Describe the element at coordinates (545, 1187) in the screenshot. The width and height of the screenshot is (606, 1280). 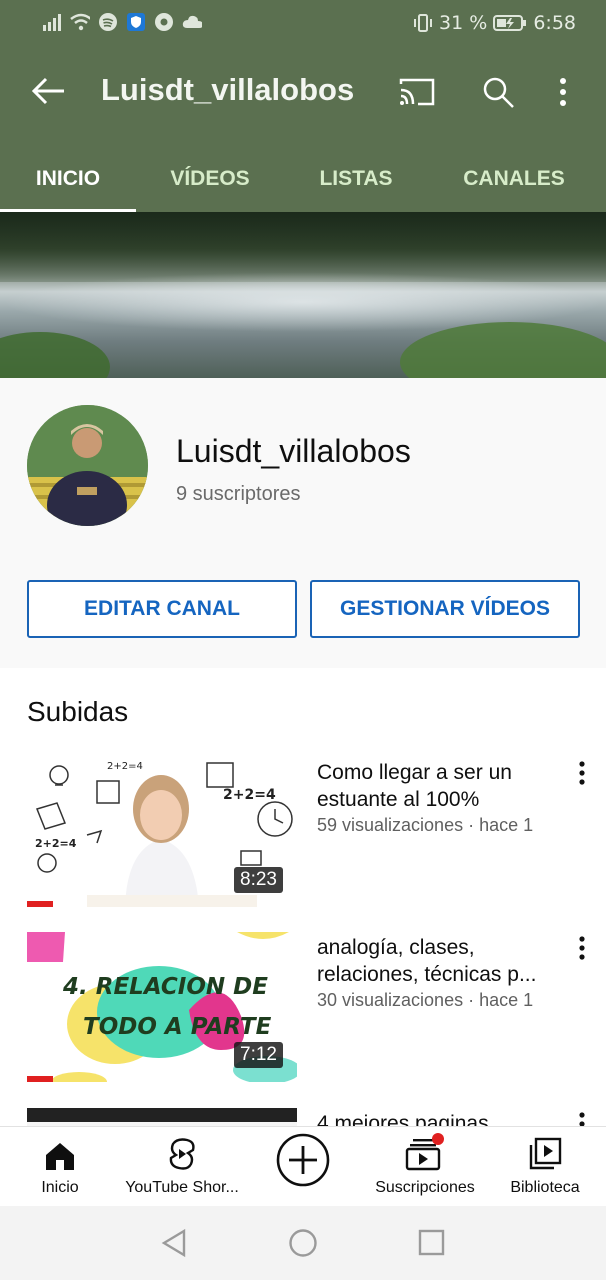
I see `nav-label: Biblioteca` at that location.